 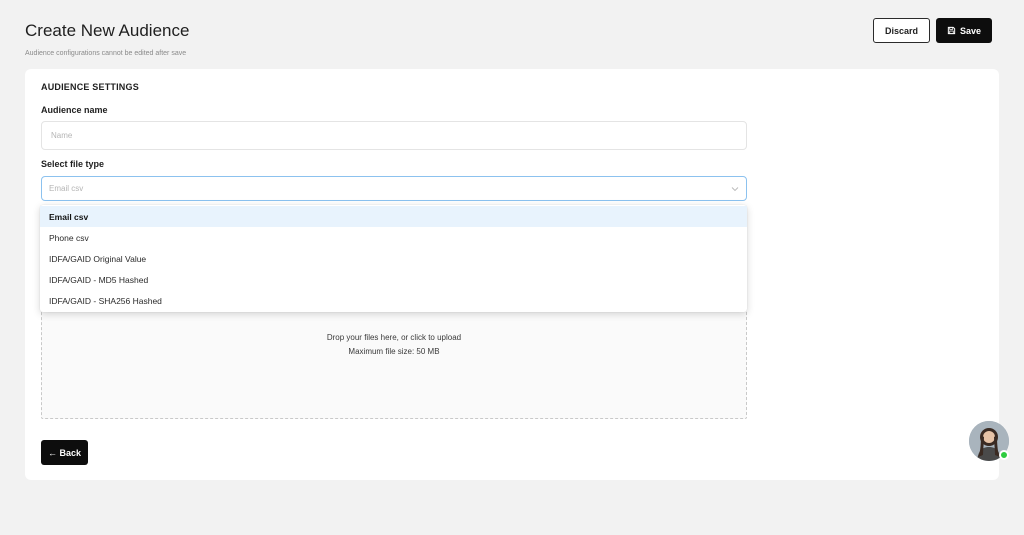 I want to click on save-button: Save, so click(x=964, y=30).